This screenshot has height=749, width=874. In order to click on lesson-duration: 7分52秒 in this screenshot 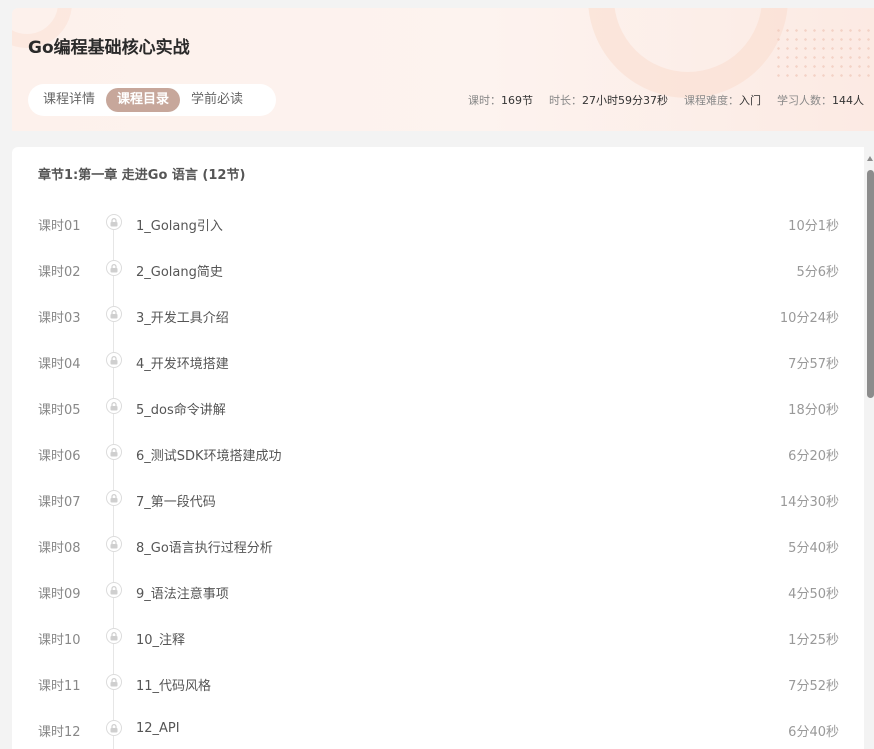, I will do `click(813, 686)`.